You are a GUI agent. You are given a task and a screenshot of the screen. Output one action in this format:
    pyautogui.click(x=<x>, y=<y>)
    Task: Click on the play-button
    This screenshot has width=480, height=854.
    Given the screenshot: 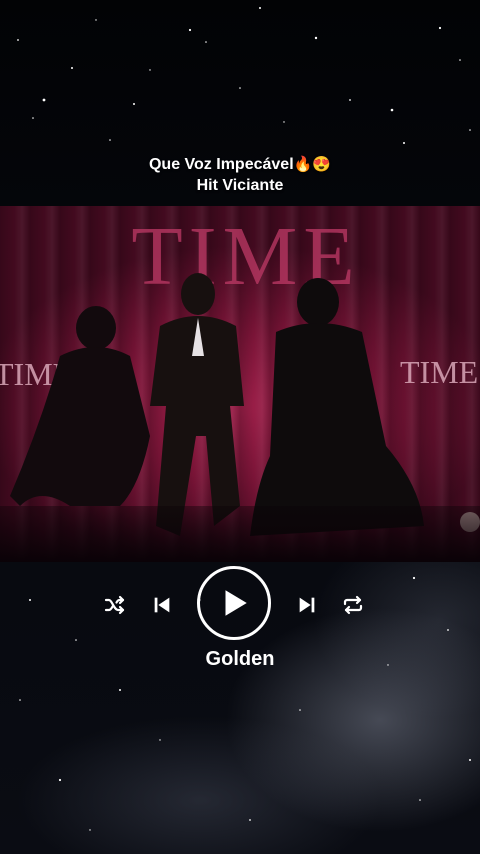 What is the action you would take?
    pyautogui.click(x=234, y=603)
    